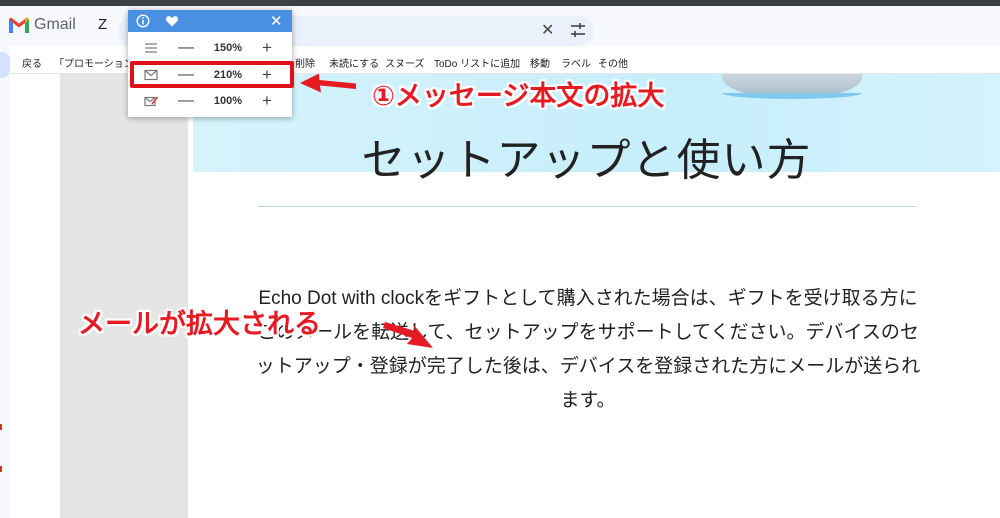 This screenshot has width=1000, height=518. Describe the element at coordinates (540, 62) in the screenshot. I see `move-button: 移動` at that location.